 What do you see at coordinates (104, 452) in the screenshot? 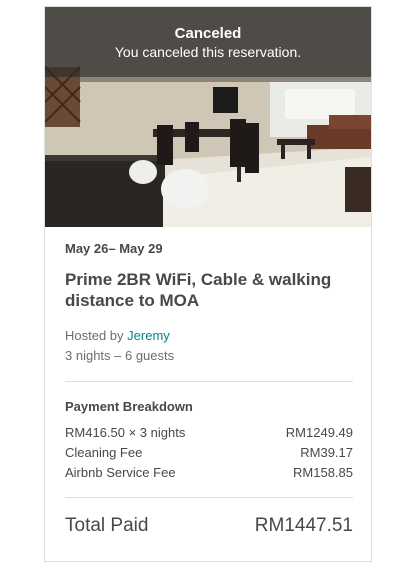
I see `payment-row-label: Cleaning Fee` at bounding box center [104, 452].